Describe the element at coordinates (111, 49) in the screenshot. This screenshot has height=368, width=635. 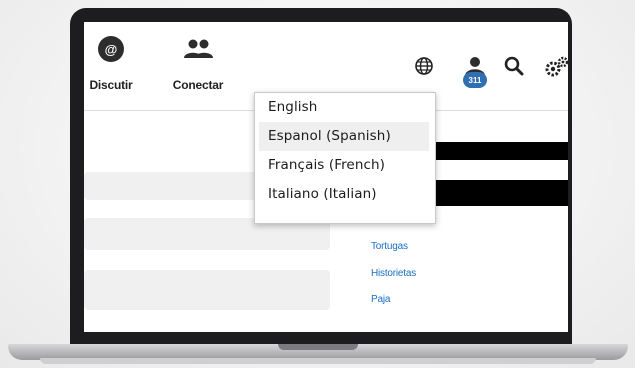
I see `chat-bubble-icon: @` at that location.